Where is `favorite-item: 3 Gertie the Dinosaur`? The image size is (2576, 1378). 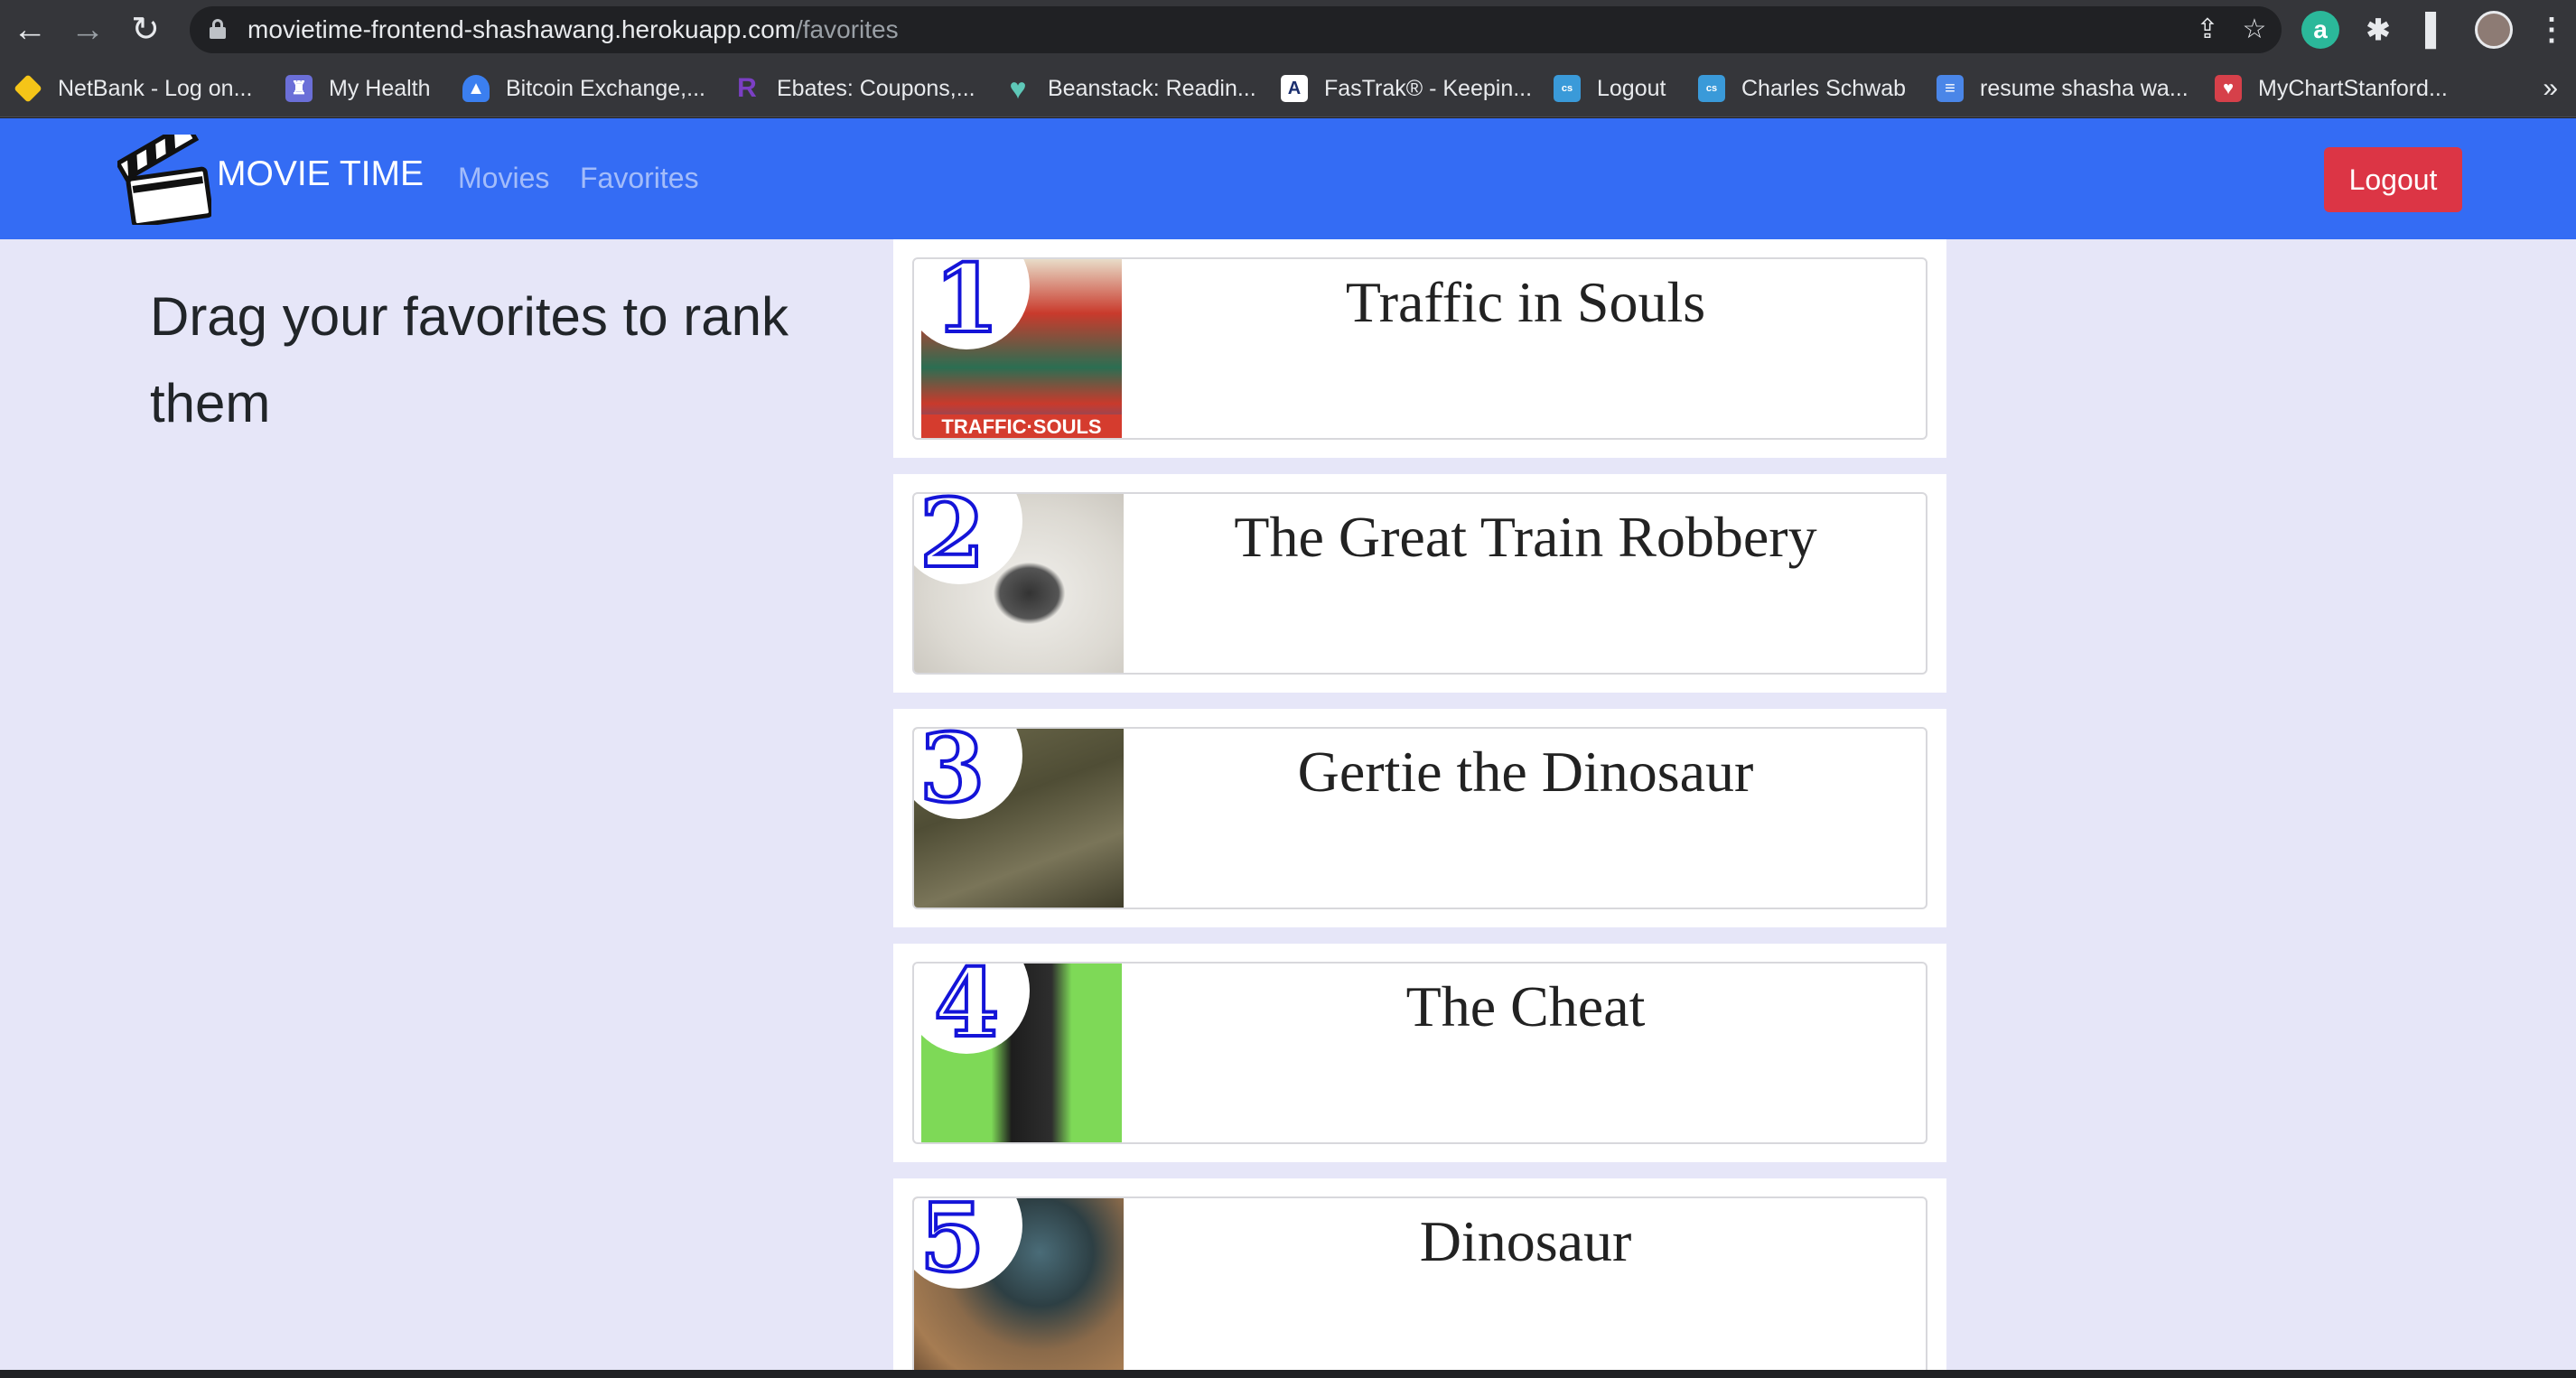 favorite-item: 3 Gertie the Dinosaur is located at coordinates (1419, 818).